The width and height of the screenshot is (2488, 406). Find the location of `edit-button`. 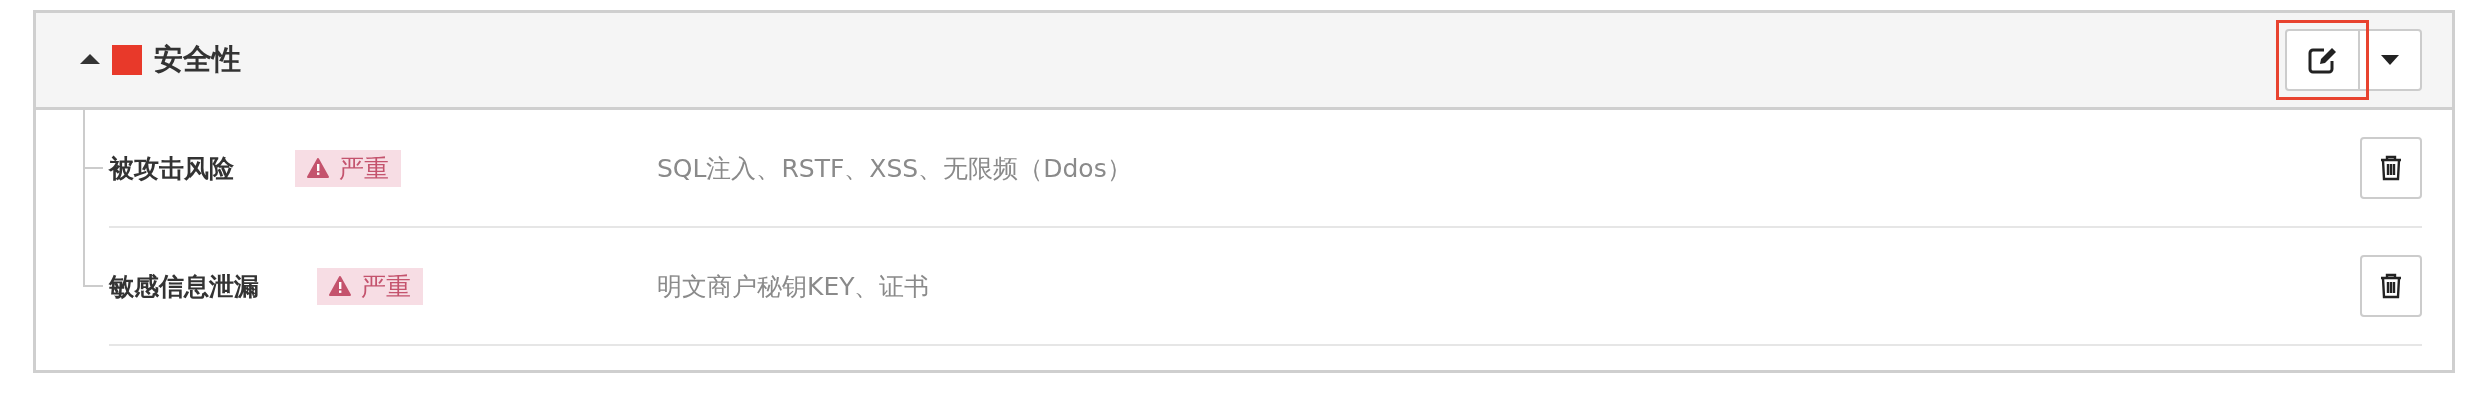

edit-button is located at coordinates (2322, 60).